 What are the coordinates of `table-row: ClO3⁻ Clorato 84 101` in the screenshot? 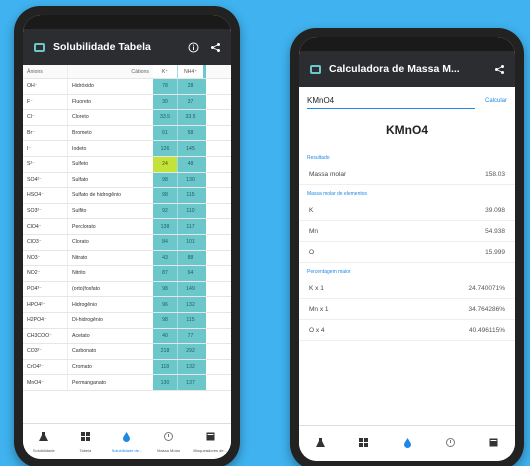 It's located at (127, 242).